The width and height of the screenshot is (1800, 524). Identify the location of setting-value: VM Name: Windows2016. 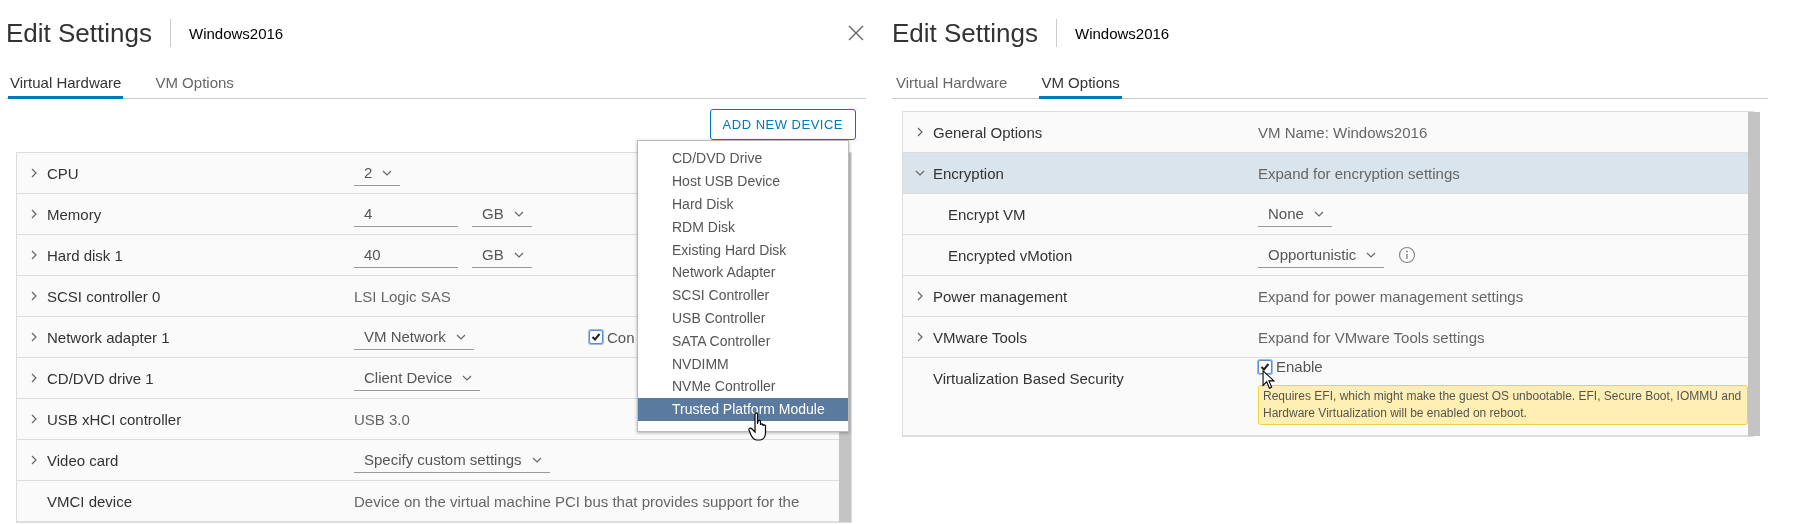
(1343, 132).